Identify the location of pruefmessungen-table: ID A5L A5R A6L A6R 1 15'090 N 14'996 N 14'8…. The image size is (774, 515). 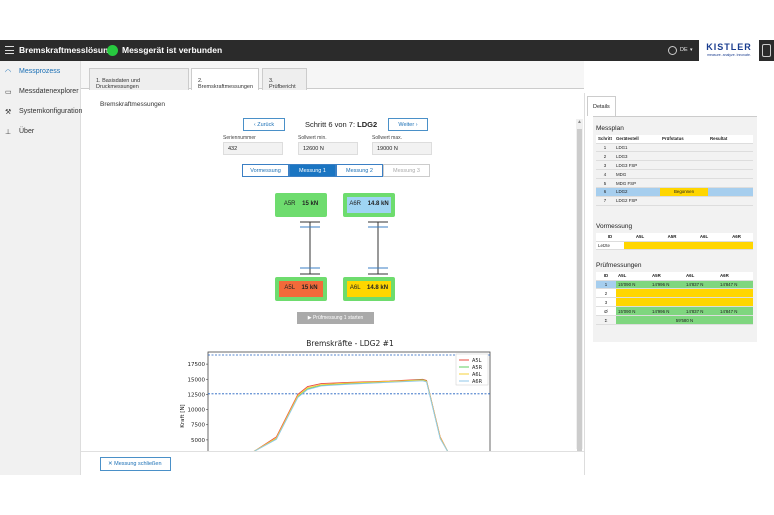
(674, 298).